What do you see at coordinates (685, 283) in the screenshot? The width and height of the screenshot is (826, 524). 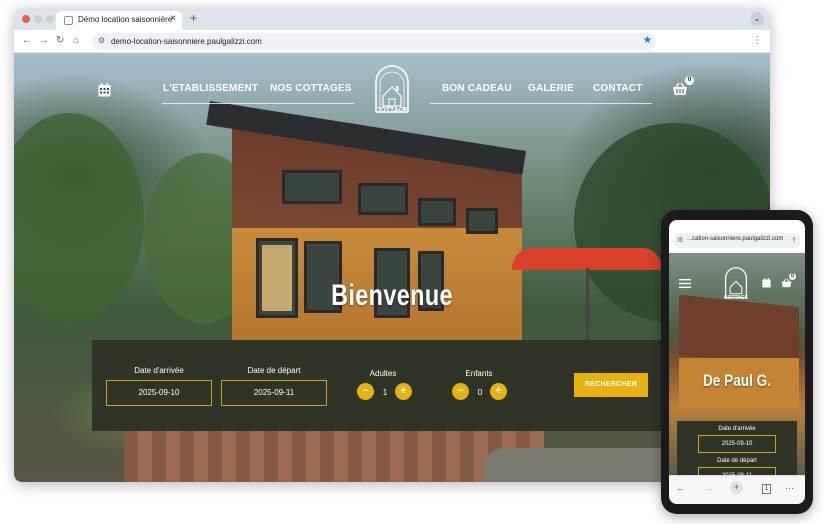 I see `hamburger-menu-icon` at bounding box center [685, 283].